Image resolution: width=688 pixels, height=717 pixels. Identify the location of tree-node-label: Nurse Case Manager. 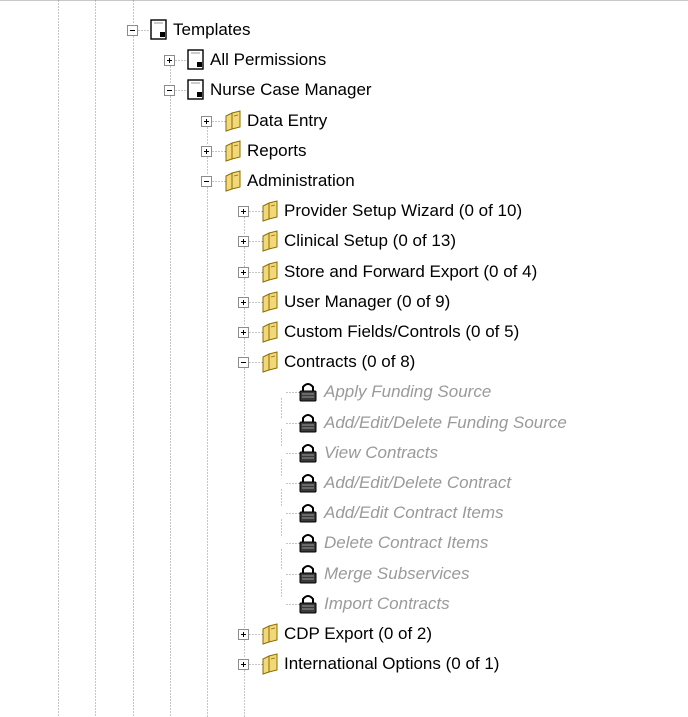
(291, 90).